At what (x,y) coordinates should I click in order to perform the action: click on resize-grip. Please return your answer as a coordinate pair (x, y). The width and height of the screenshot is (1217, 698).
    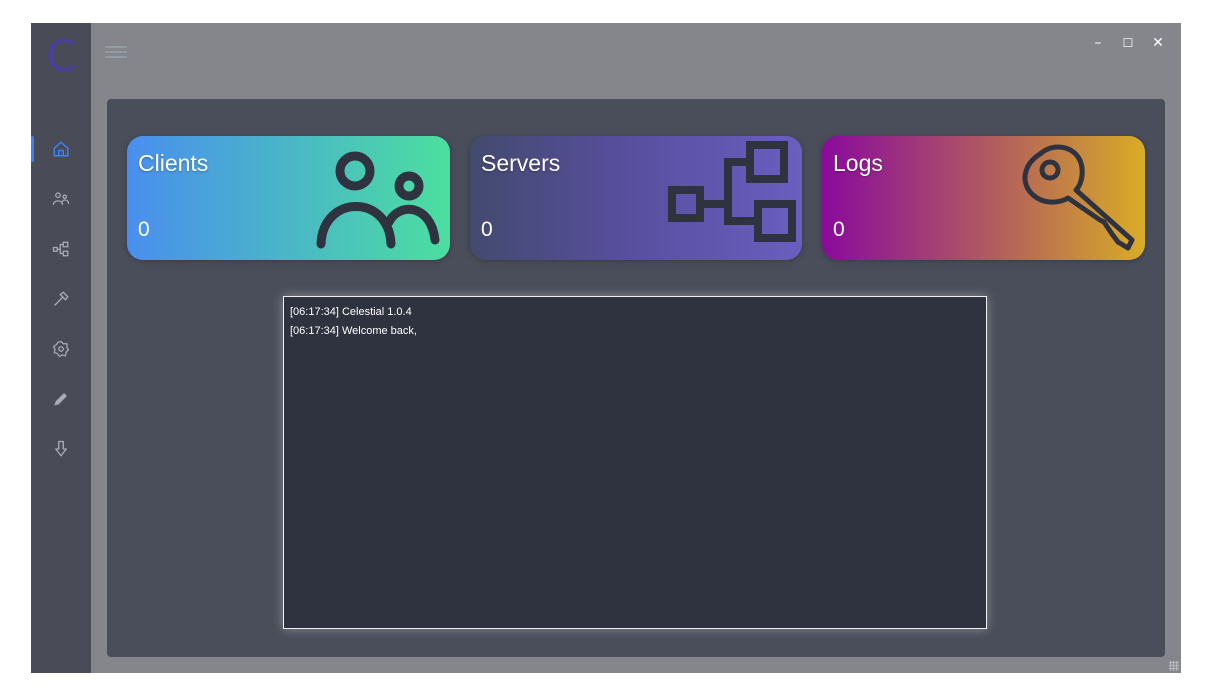
    Looking at the image, I should click on (1174, 666).